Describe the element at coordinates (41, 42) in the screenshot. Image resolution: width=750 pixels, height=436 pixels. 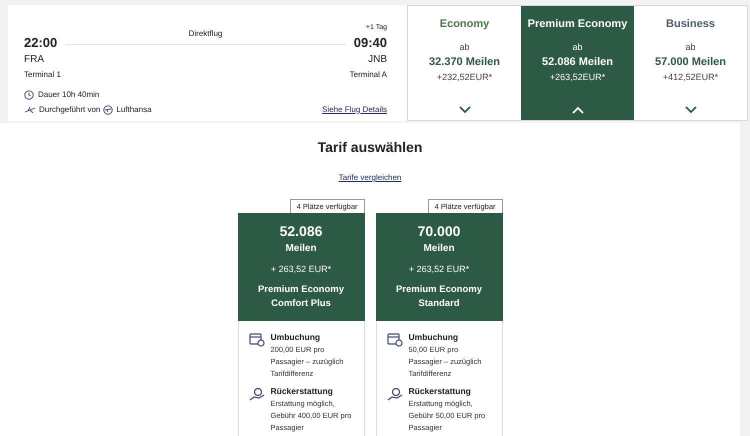
I see `departure-time: 22:00` at that location.